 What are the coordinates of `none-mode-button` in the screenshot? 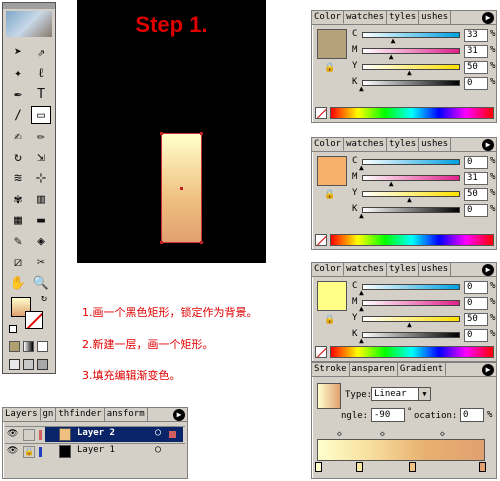 It's located at (42, 346).